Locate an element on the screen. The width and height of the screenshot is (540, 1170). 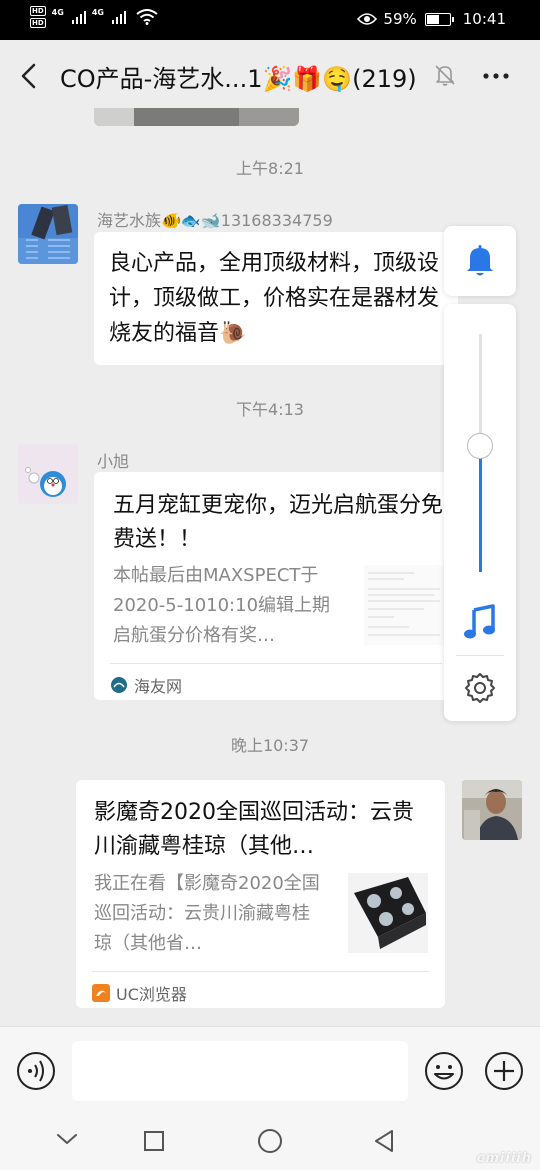
voice-icon is located at coordinates (36, 1071).